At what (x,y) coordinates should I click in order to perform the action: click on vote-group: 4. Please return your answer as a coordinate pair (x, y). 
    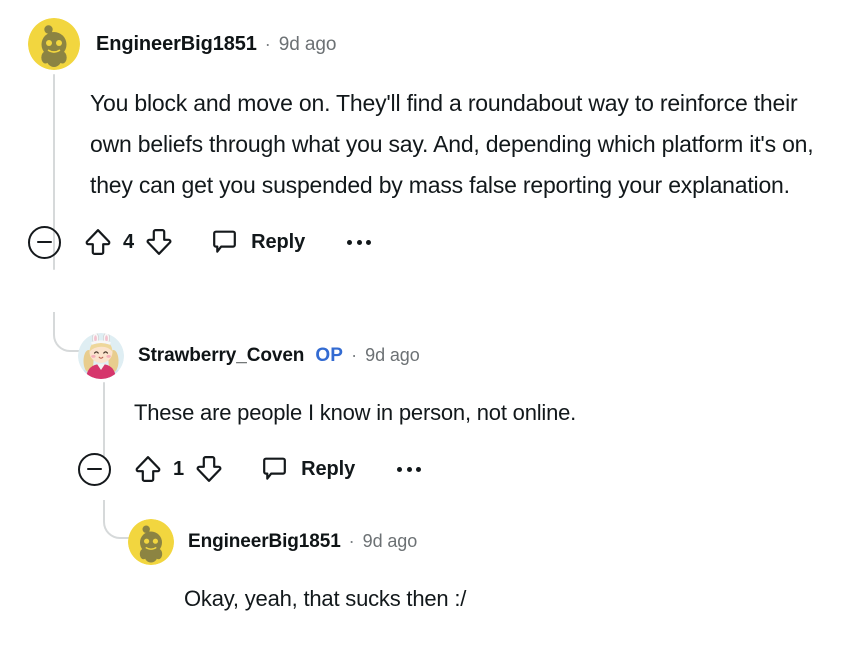
    Looking at the image, I should click on (128, 242).